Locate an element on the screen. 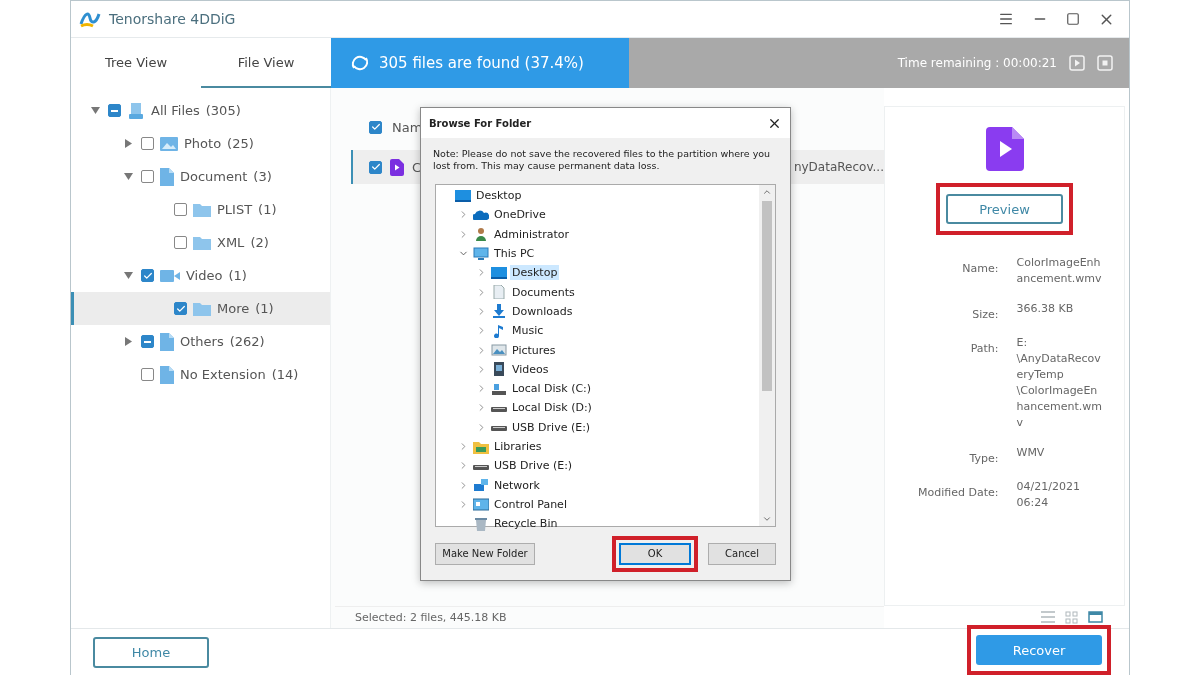 The image size is (1200, 675). menu-icon is located at coordinates (1006, 19).